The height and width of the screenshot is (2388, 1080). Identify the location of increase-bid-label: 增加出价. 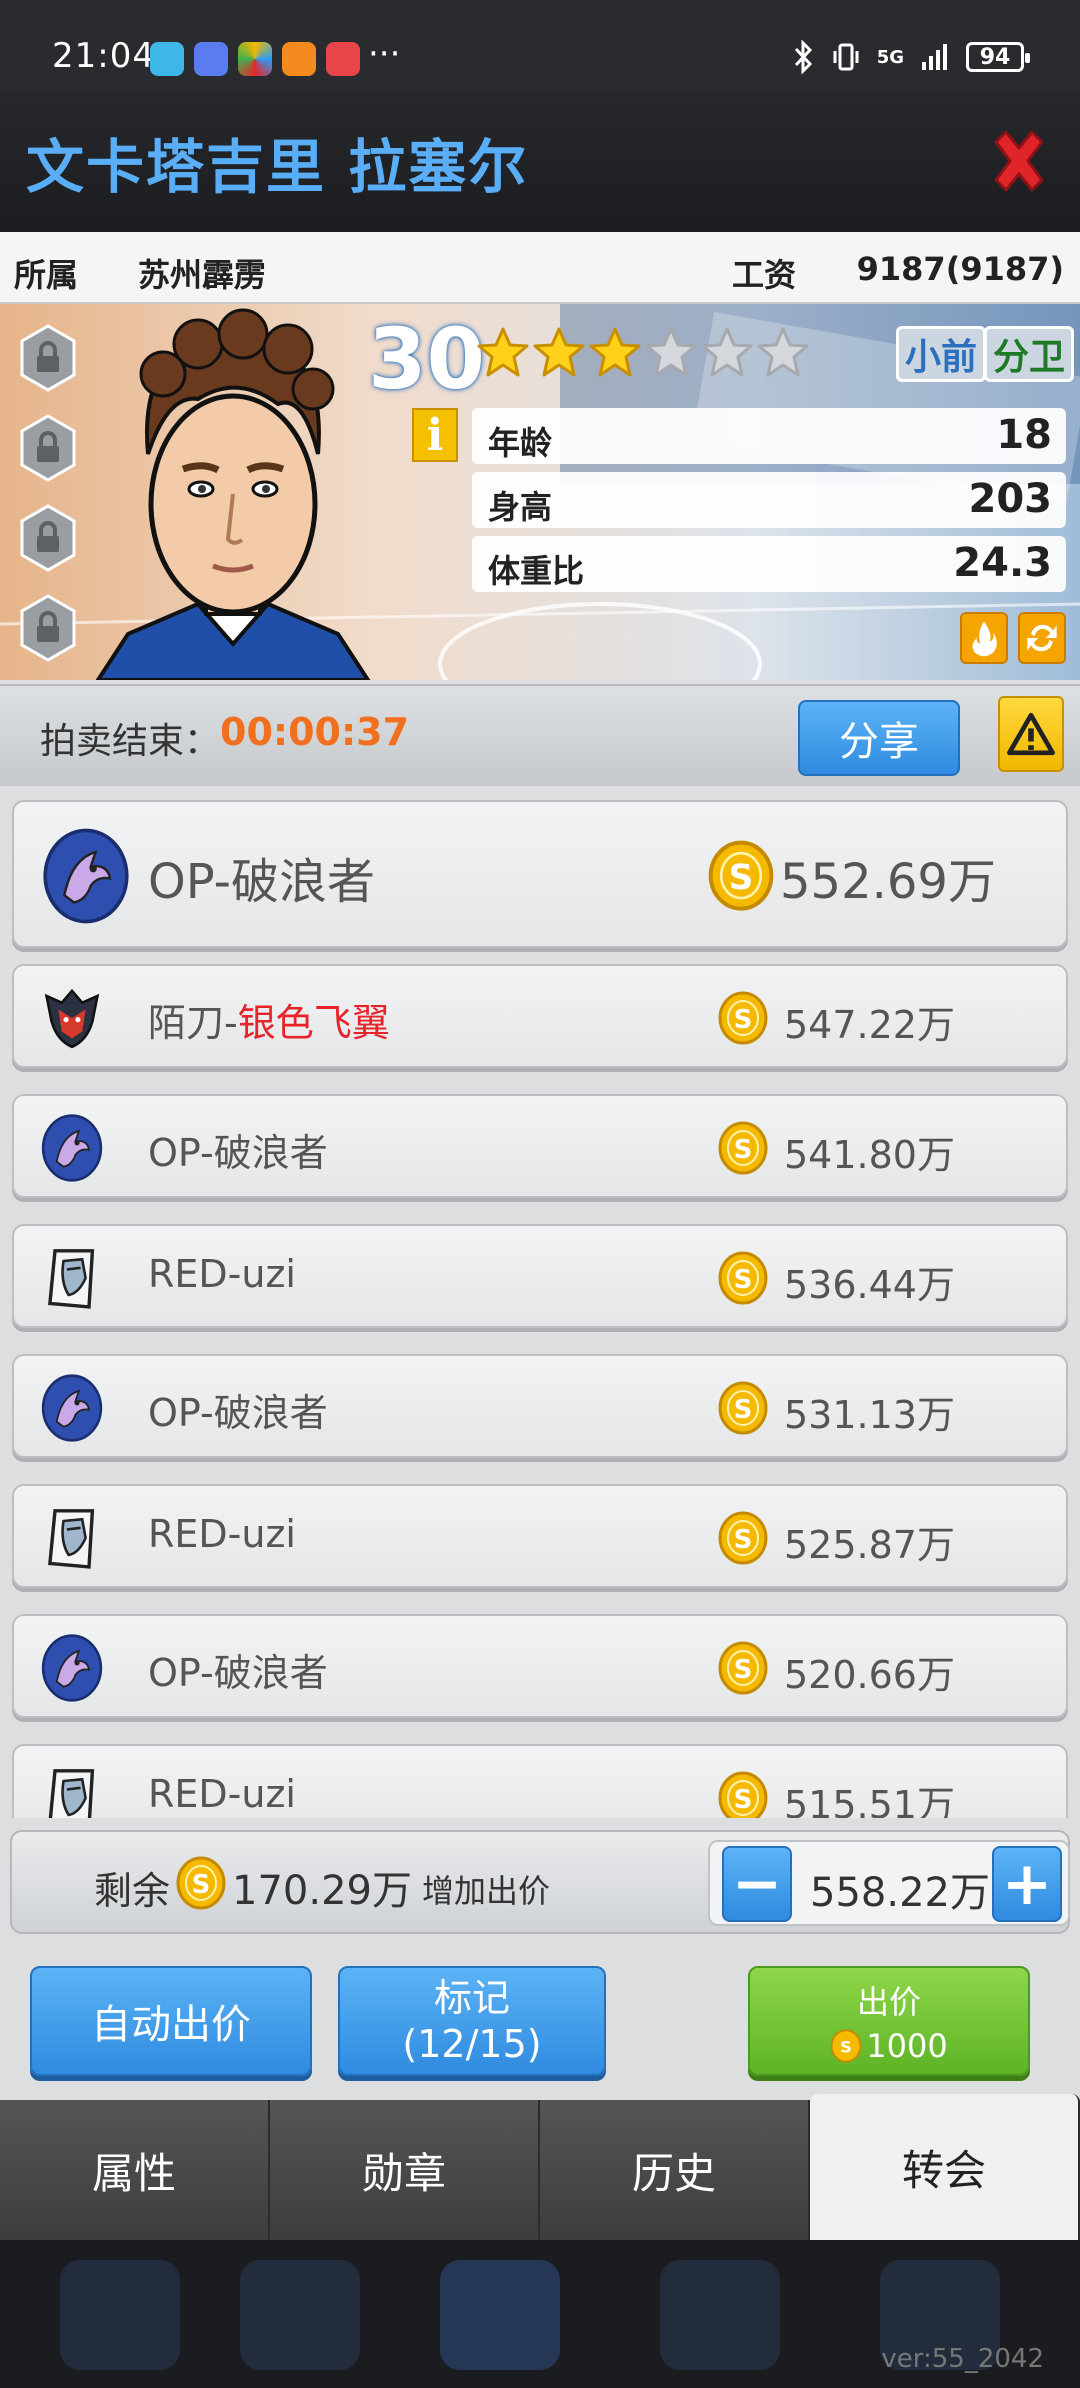
(486, 1891).